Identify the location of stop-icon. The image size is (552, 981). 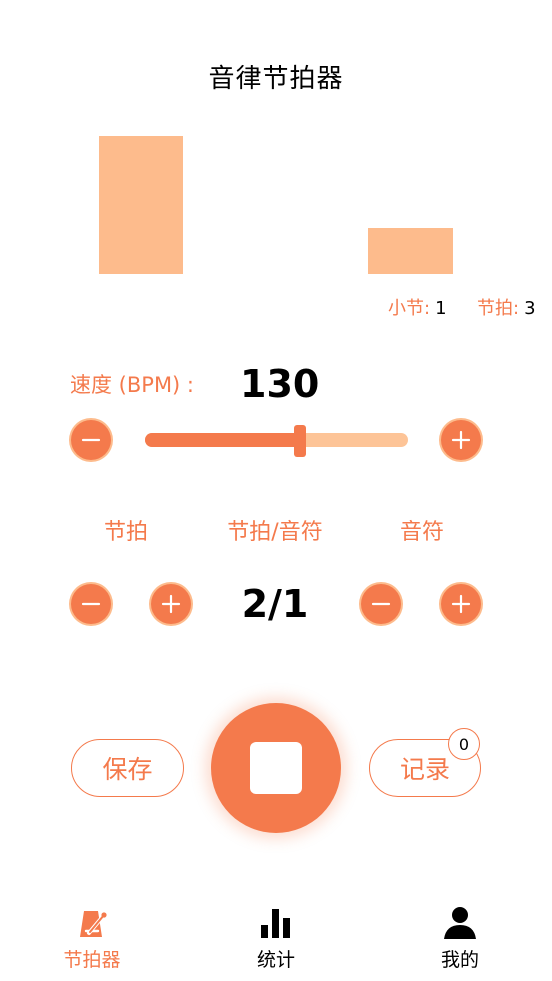
(276, 768).